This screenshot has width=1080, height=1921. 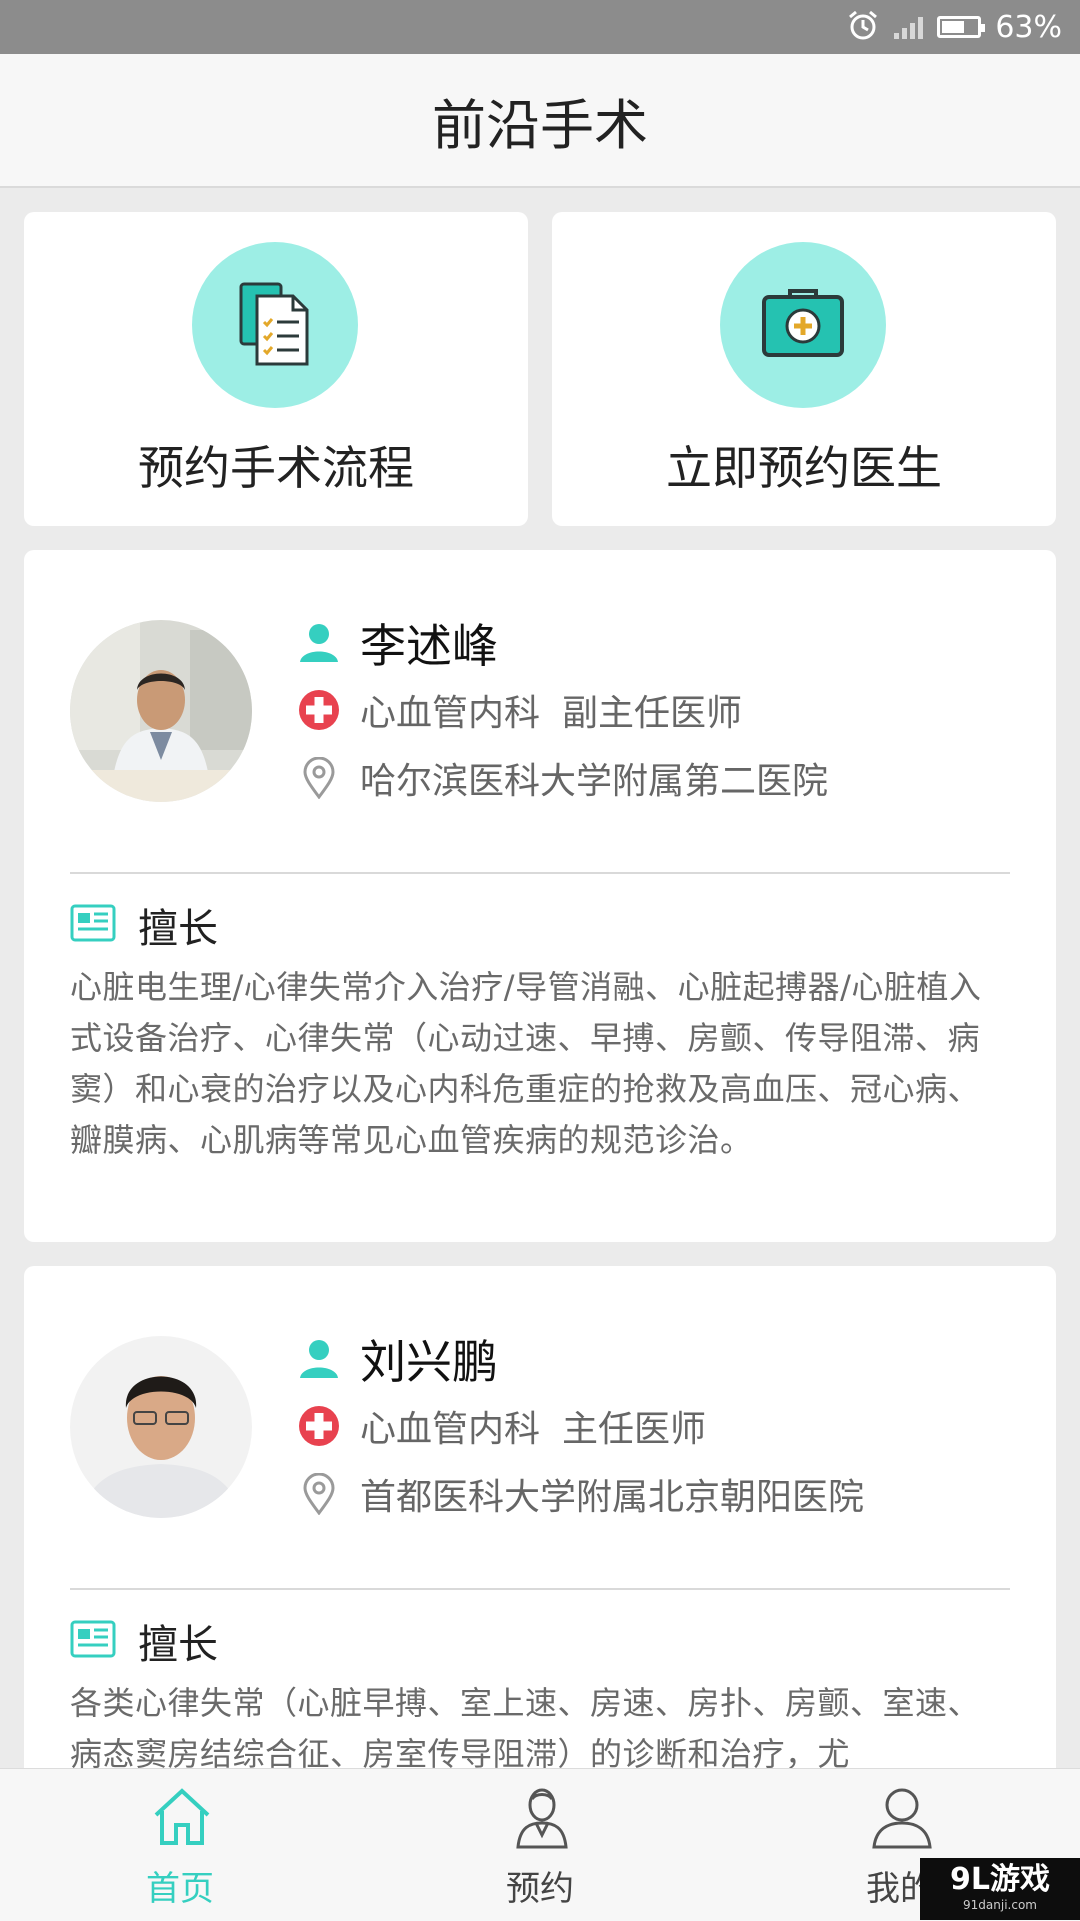 I want to click on nav-appointment: 预约, so click(x=540, y=1845).